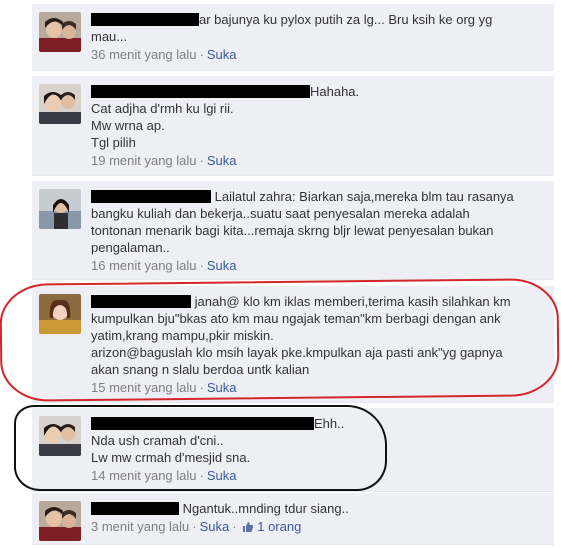  What do you see at coordinates (144, 54) in the screenshot?
I see `comment-time: 36 menit yang lalu` at bounding box center [144, 54].